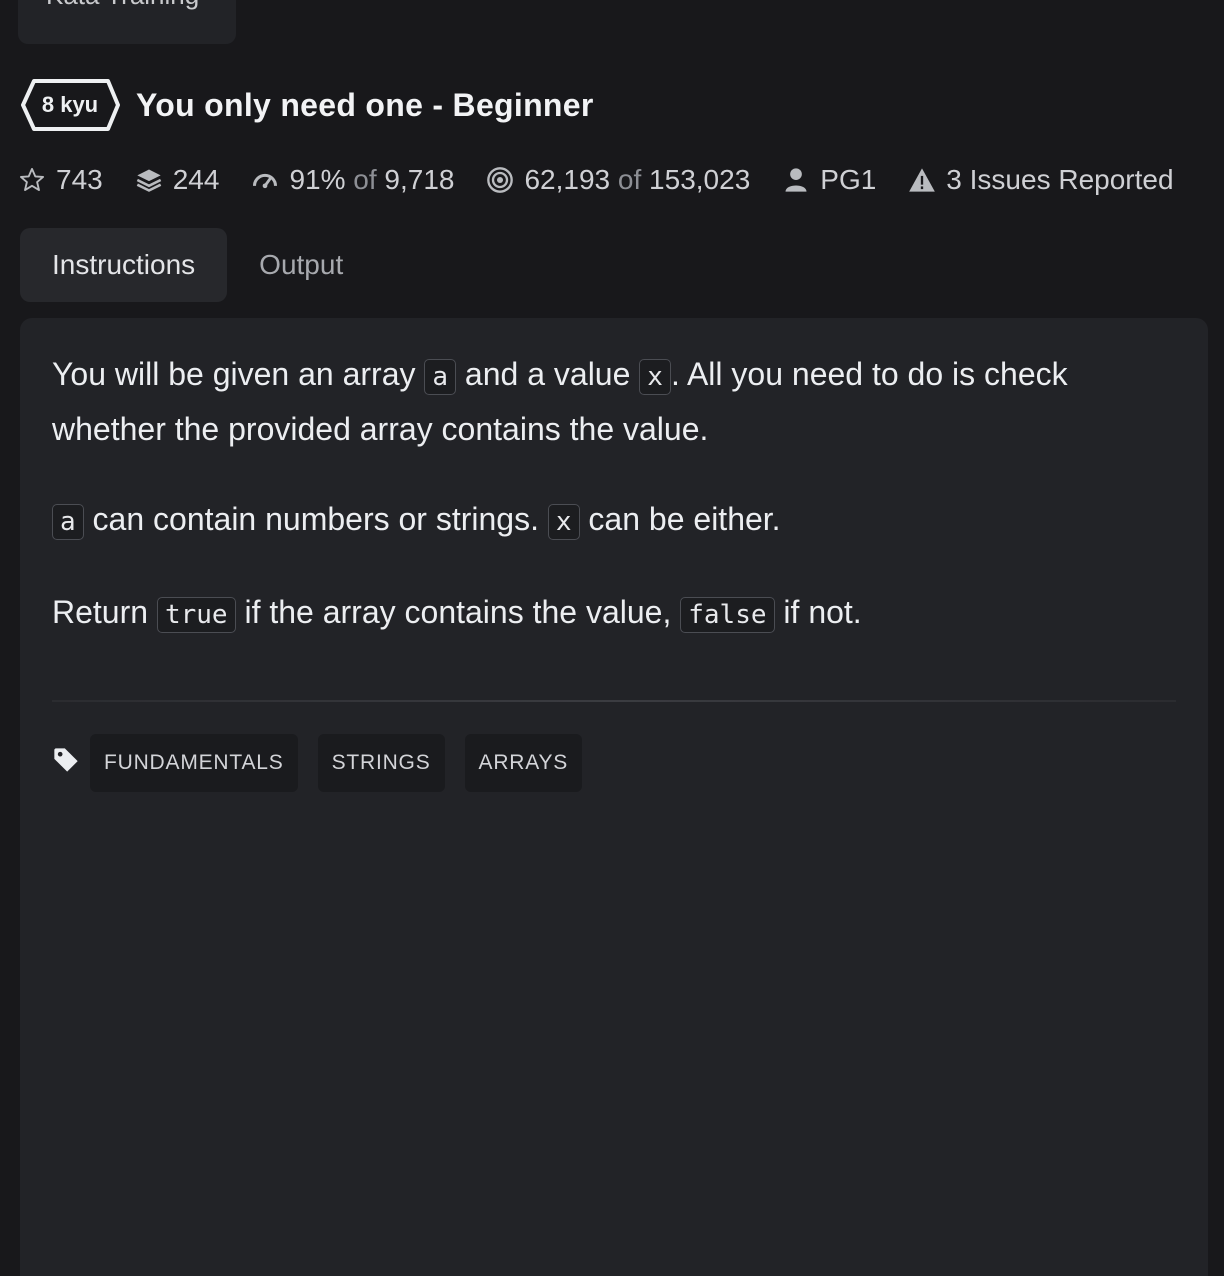  What do you see at coordinates (365, 179) in the screenshot?
I see `satisfaction-of: of` at bounding box center [365, 179].